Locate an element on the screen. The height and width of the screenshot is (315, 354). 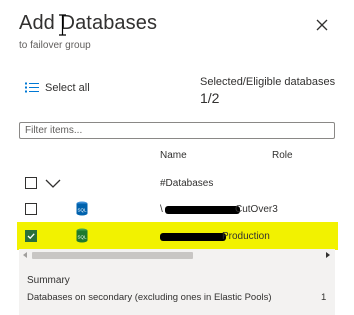
checkmark-icon is located at coordinates (31, 236).